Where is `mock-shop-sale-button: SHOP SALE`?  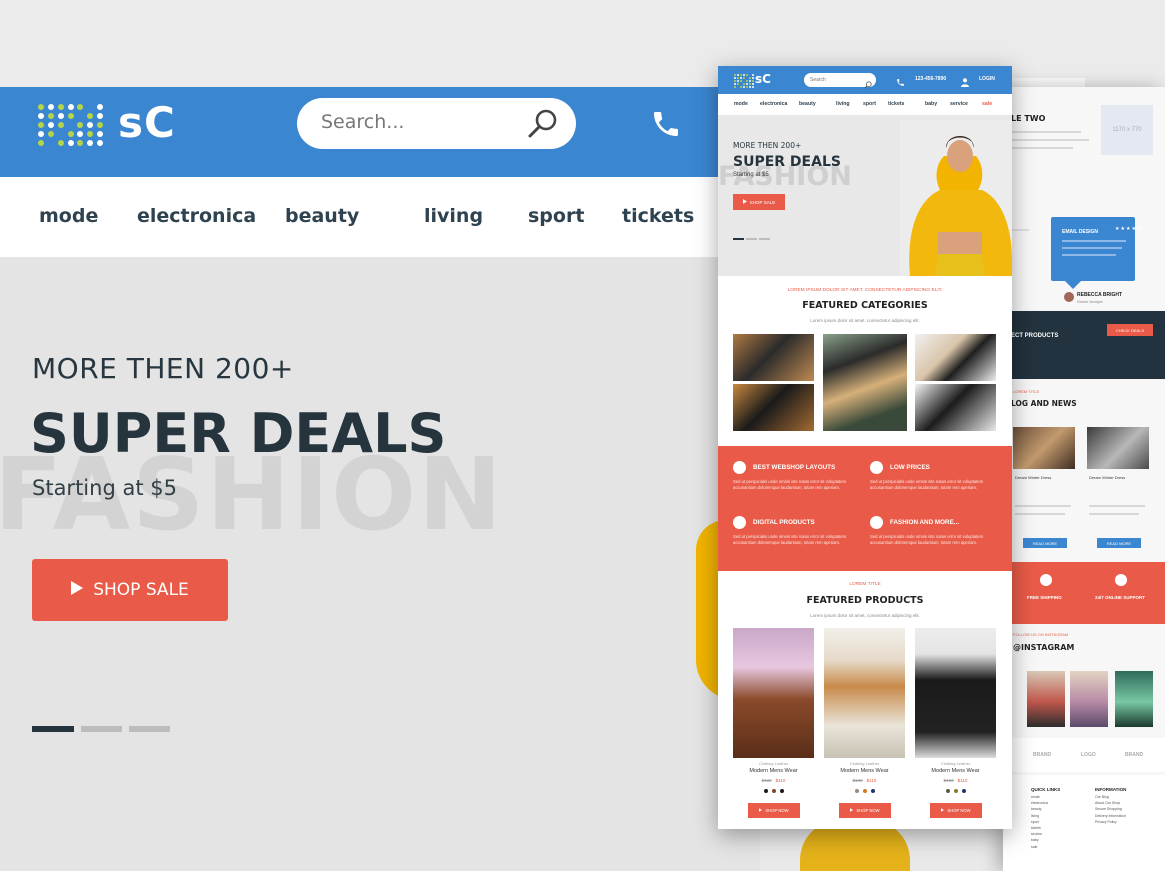
mock-shop-sale-button: SHOP SALE is located at coordinates (759, 202).